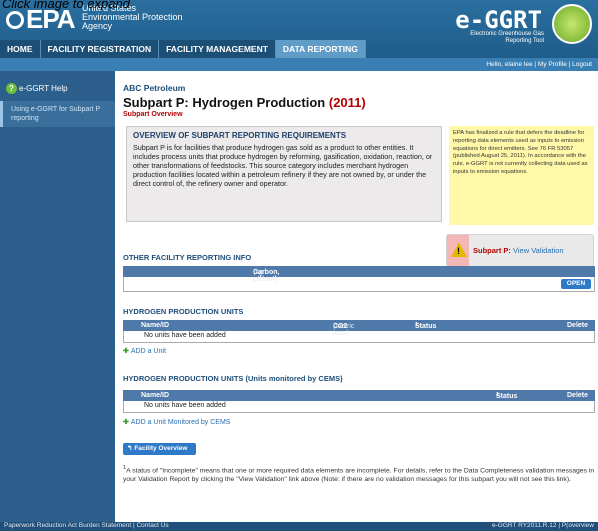  I want to click on other-info-heading: OTHER FACILITY REPORTING INFO, so click(187, 257).